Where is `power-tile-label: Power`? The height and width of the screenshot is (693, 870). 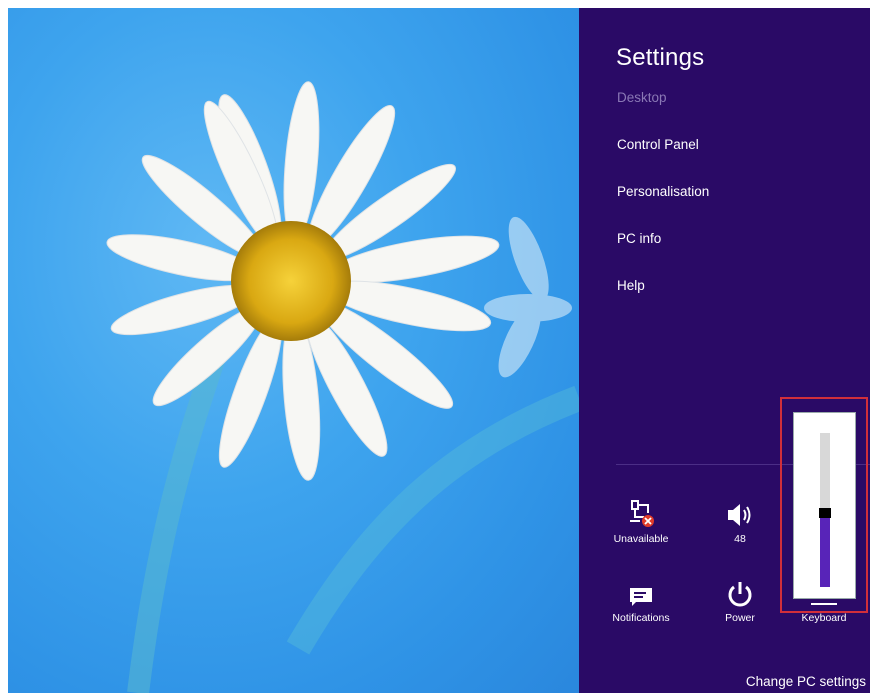
power-tile-label: Power is located at coordinates (740, 618).